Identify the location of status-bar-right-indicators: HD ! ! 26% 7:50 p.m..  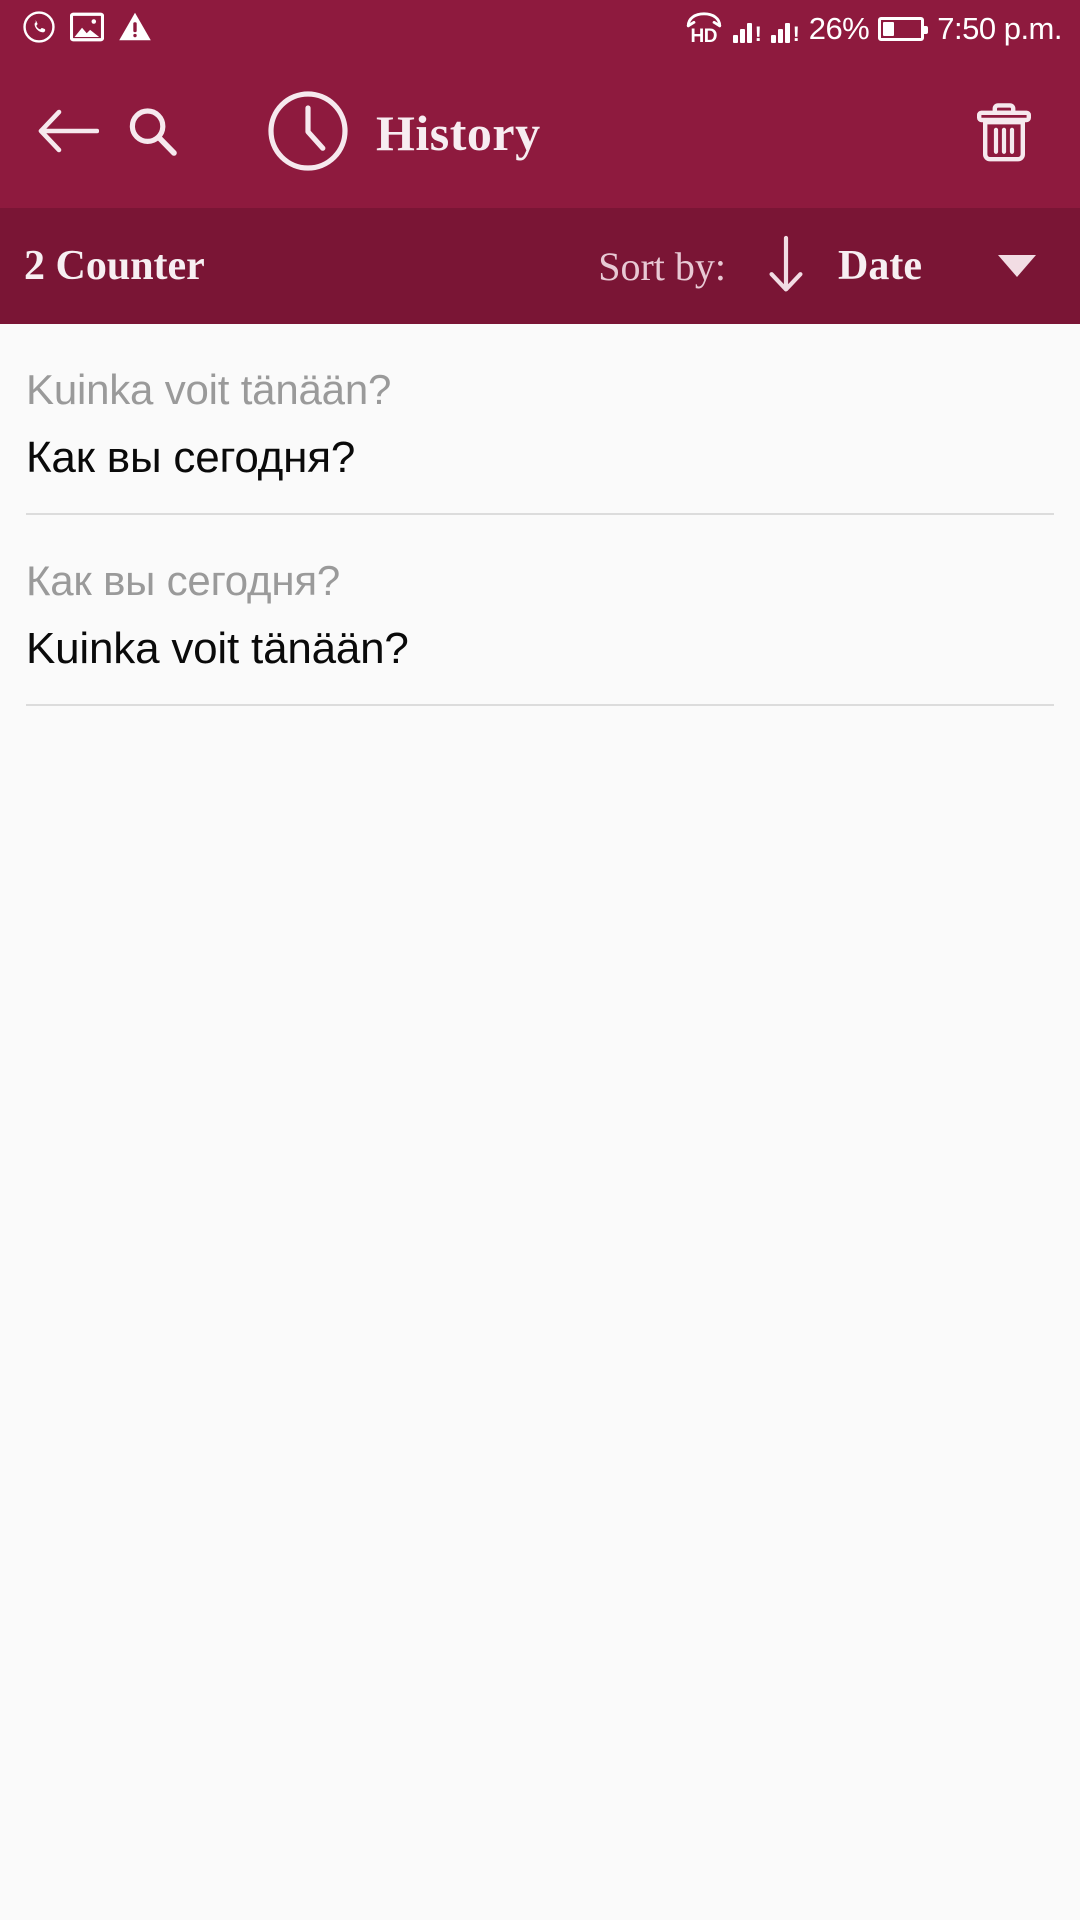
(873, 29).